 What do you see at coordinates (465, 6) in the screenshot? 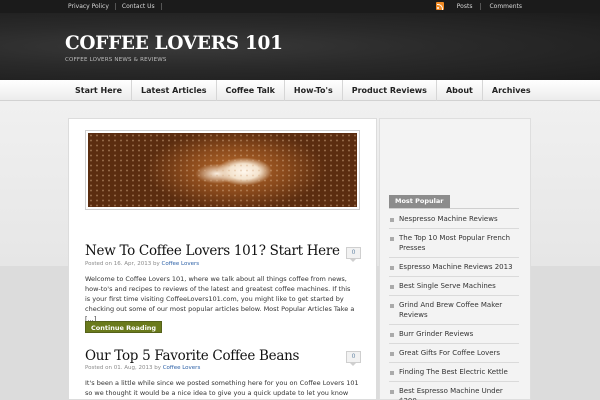
I see `posts-feed-link: Posts` at bounding box center [465, 6].